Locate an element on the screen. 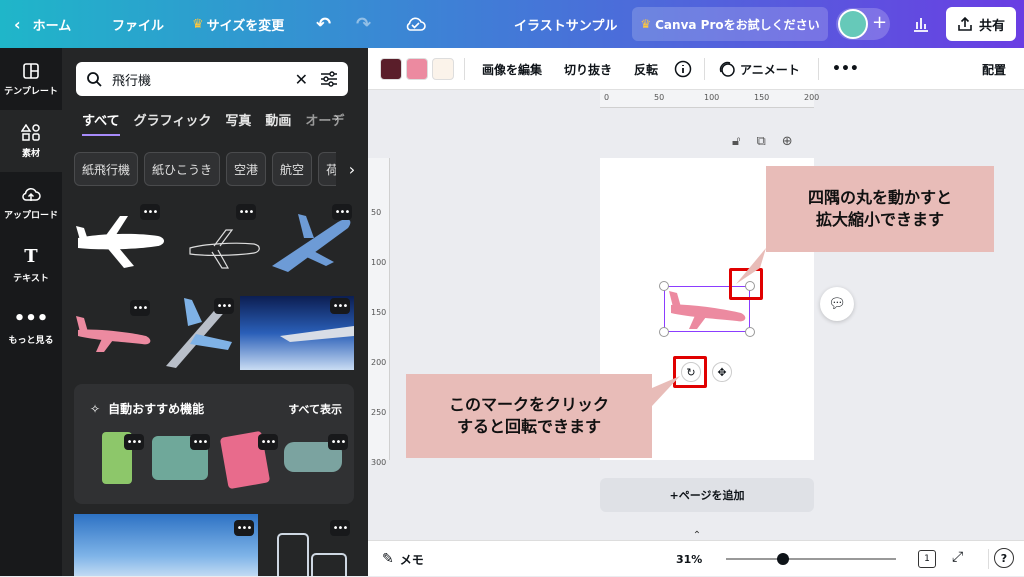  bar-chart-icon is located at coordinates (921, 25).